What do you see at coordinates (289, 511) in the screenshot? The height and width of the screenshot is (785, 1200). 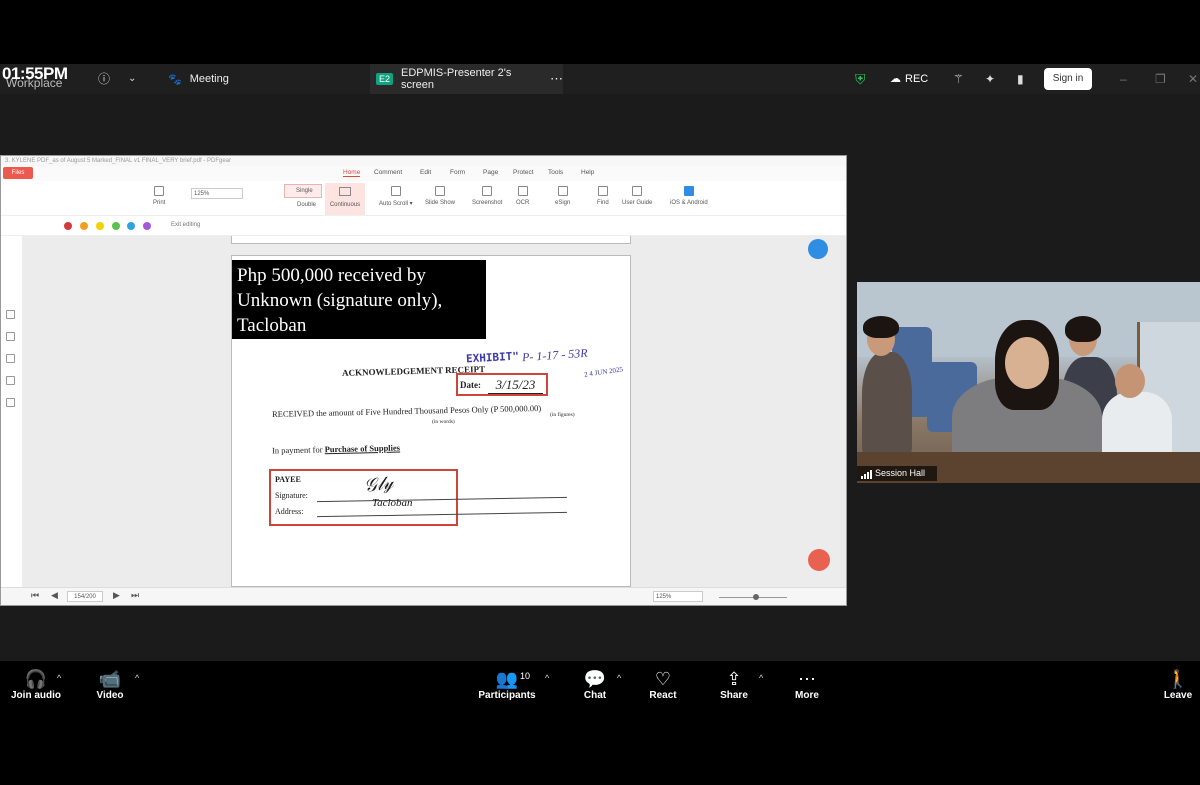 I see `address-label: Address:` at bounding box center [289, 511].